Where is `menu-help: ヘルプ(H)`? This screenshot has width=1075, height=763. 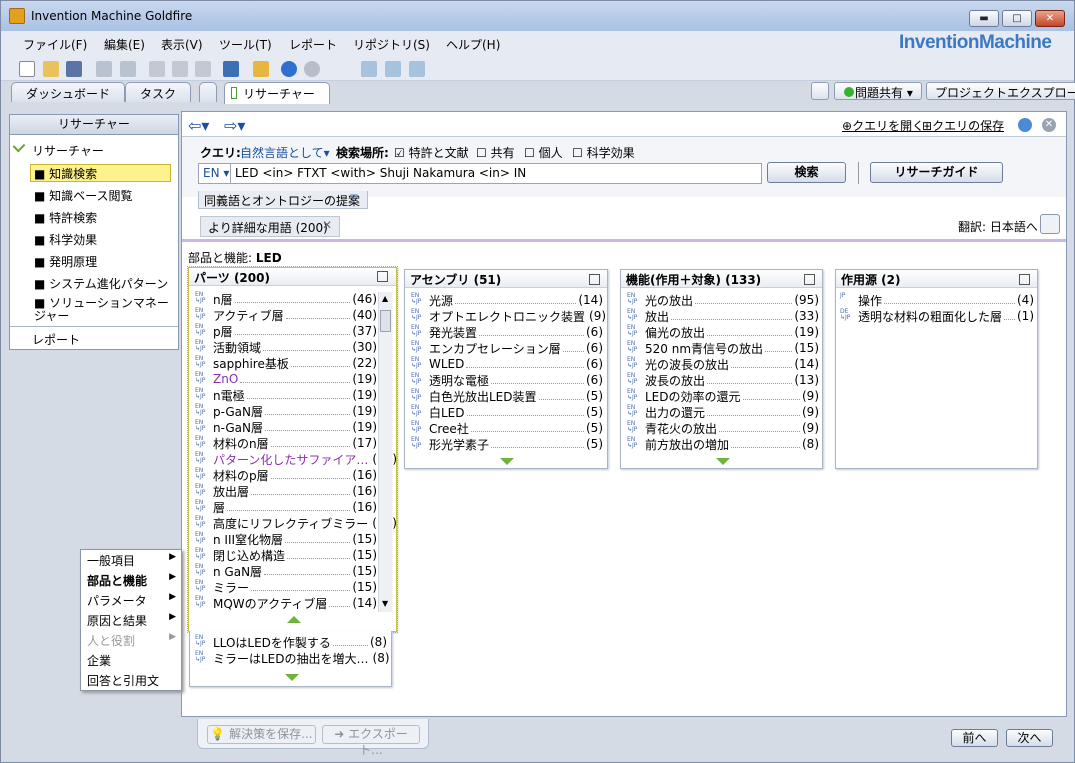 menu-help: ヘルプ(H) is located at coordinates (473, 44).